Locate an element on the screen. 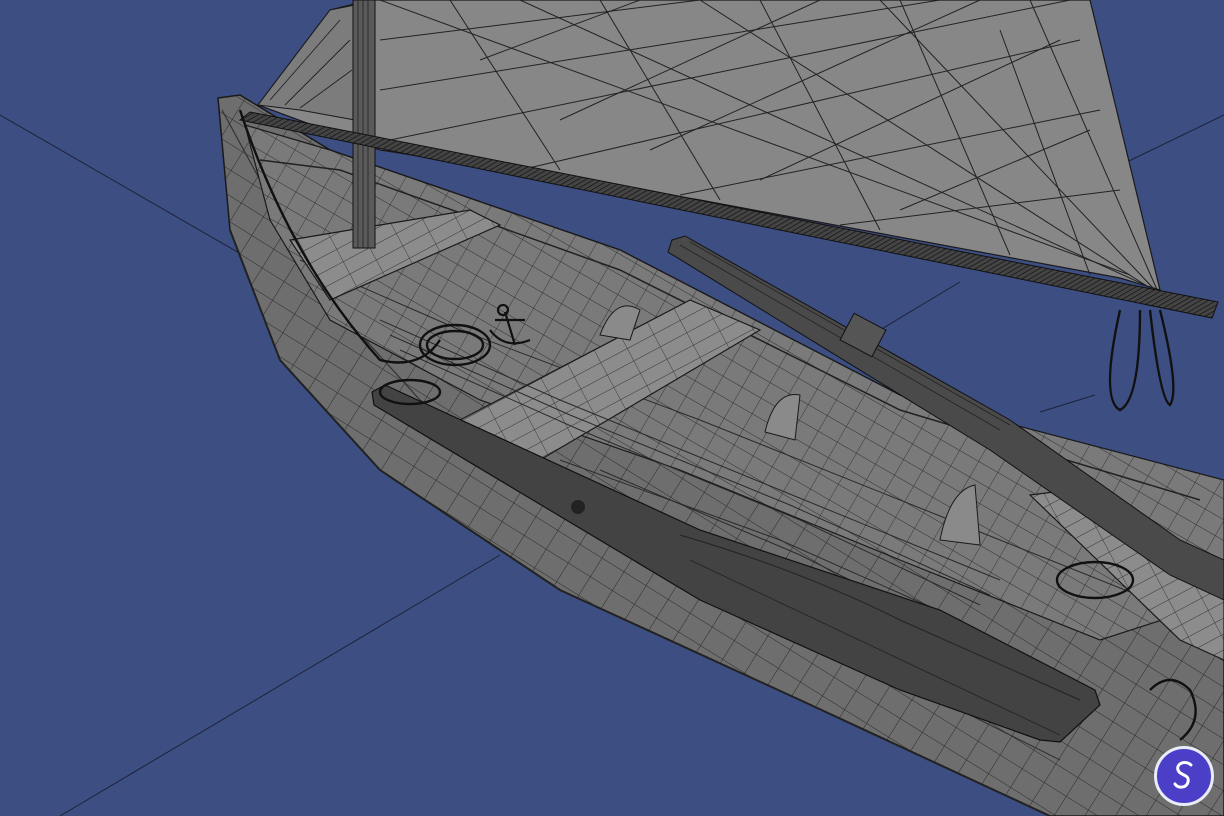  mast is located at coordinates (364, 124).